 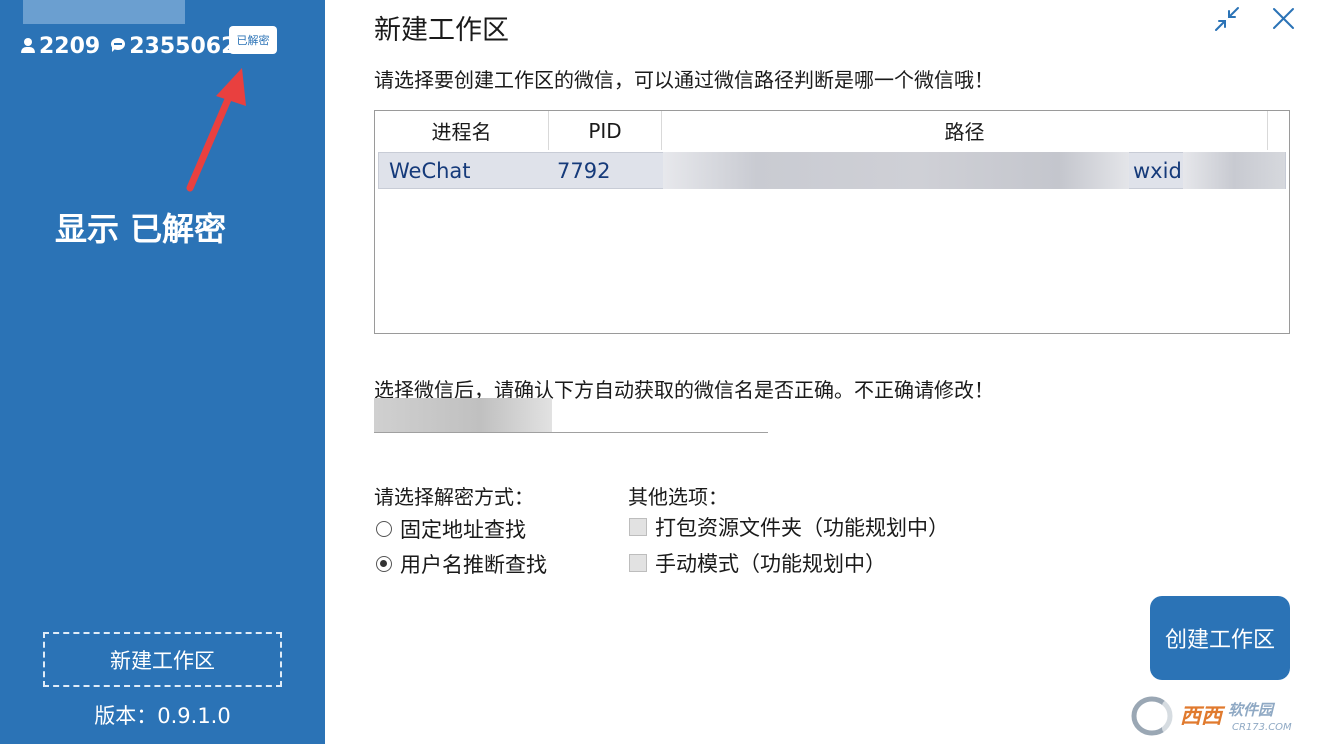 I want to click on cell-path-blurred, so click(x=896, y=170).